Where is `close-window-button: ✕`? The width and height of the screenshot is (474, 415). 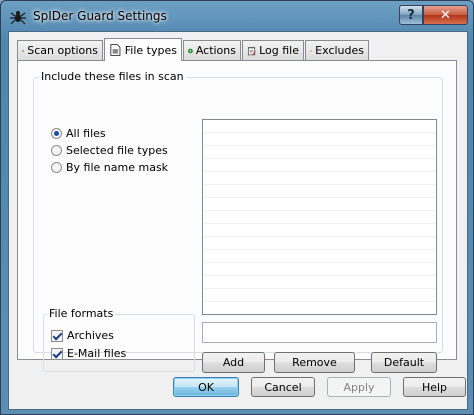 close-window-button: ✕ is located at coordinates (445, 15).